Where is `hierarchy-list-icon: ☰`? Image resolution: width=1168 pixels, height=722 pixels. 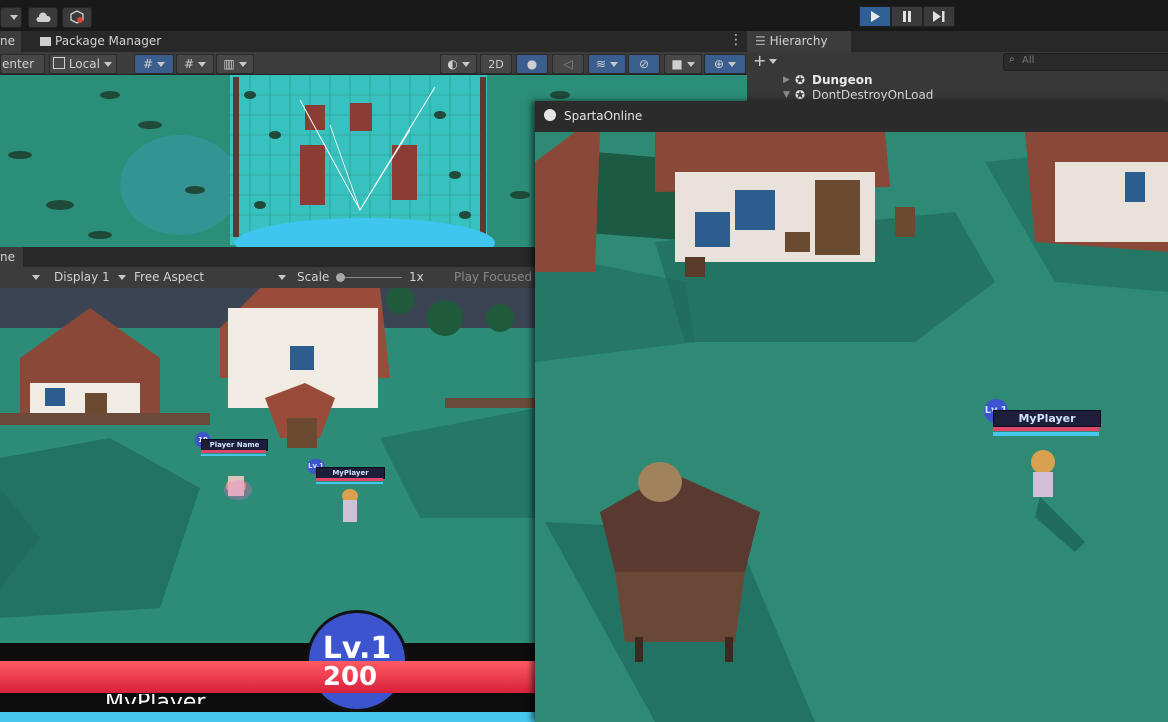 hierarchy-list-icon: ☰ is located at coordinates (760, 41).